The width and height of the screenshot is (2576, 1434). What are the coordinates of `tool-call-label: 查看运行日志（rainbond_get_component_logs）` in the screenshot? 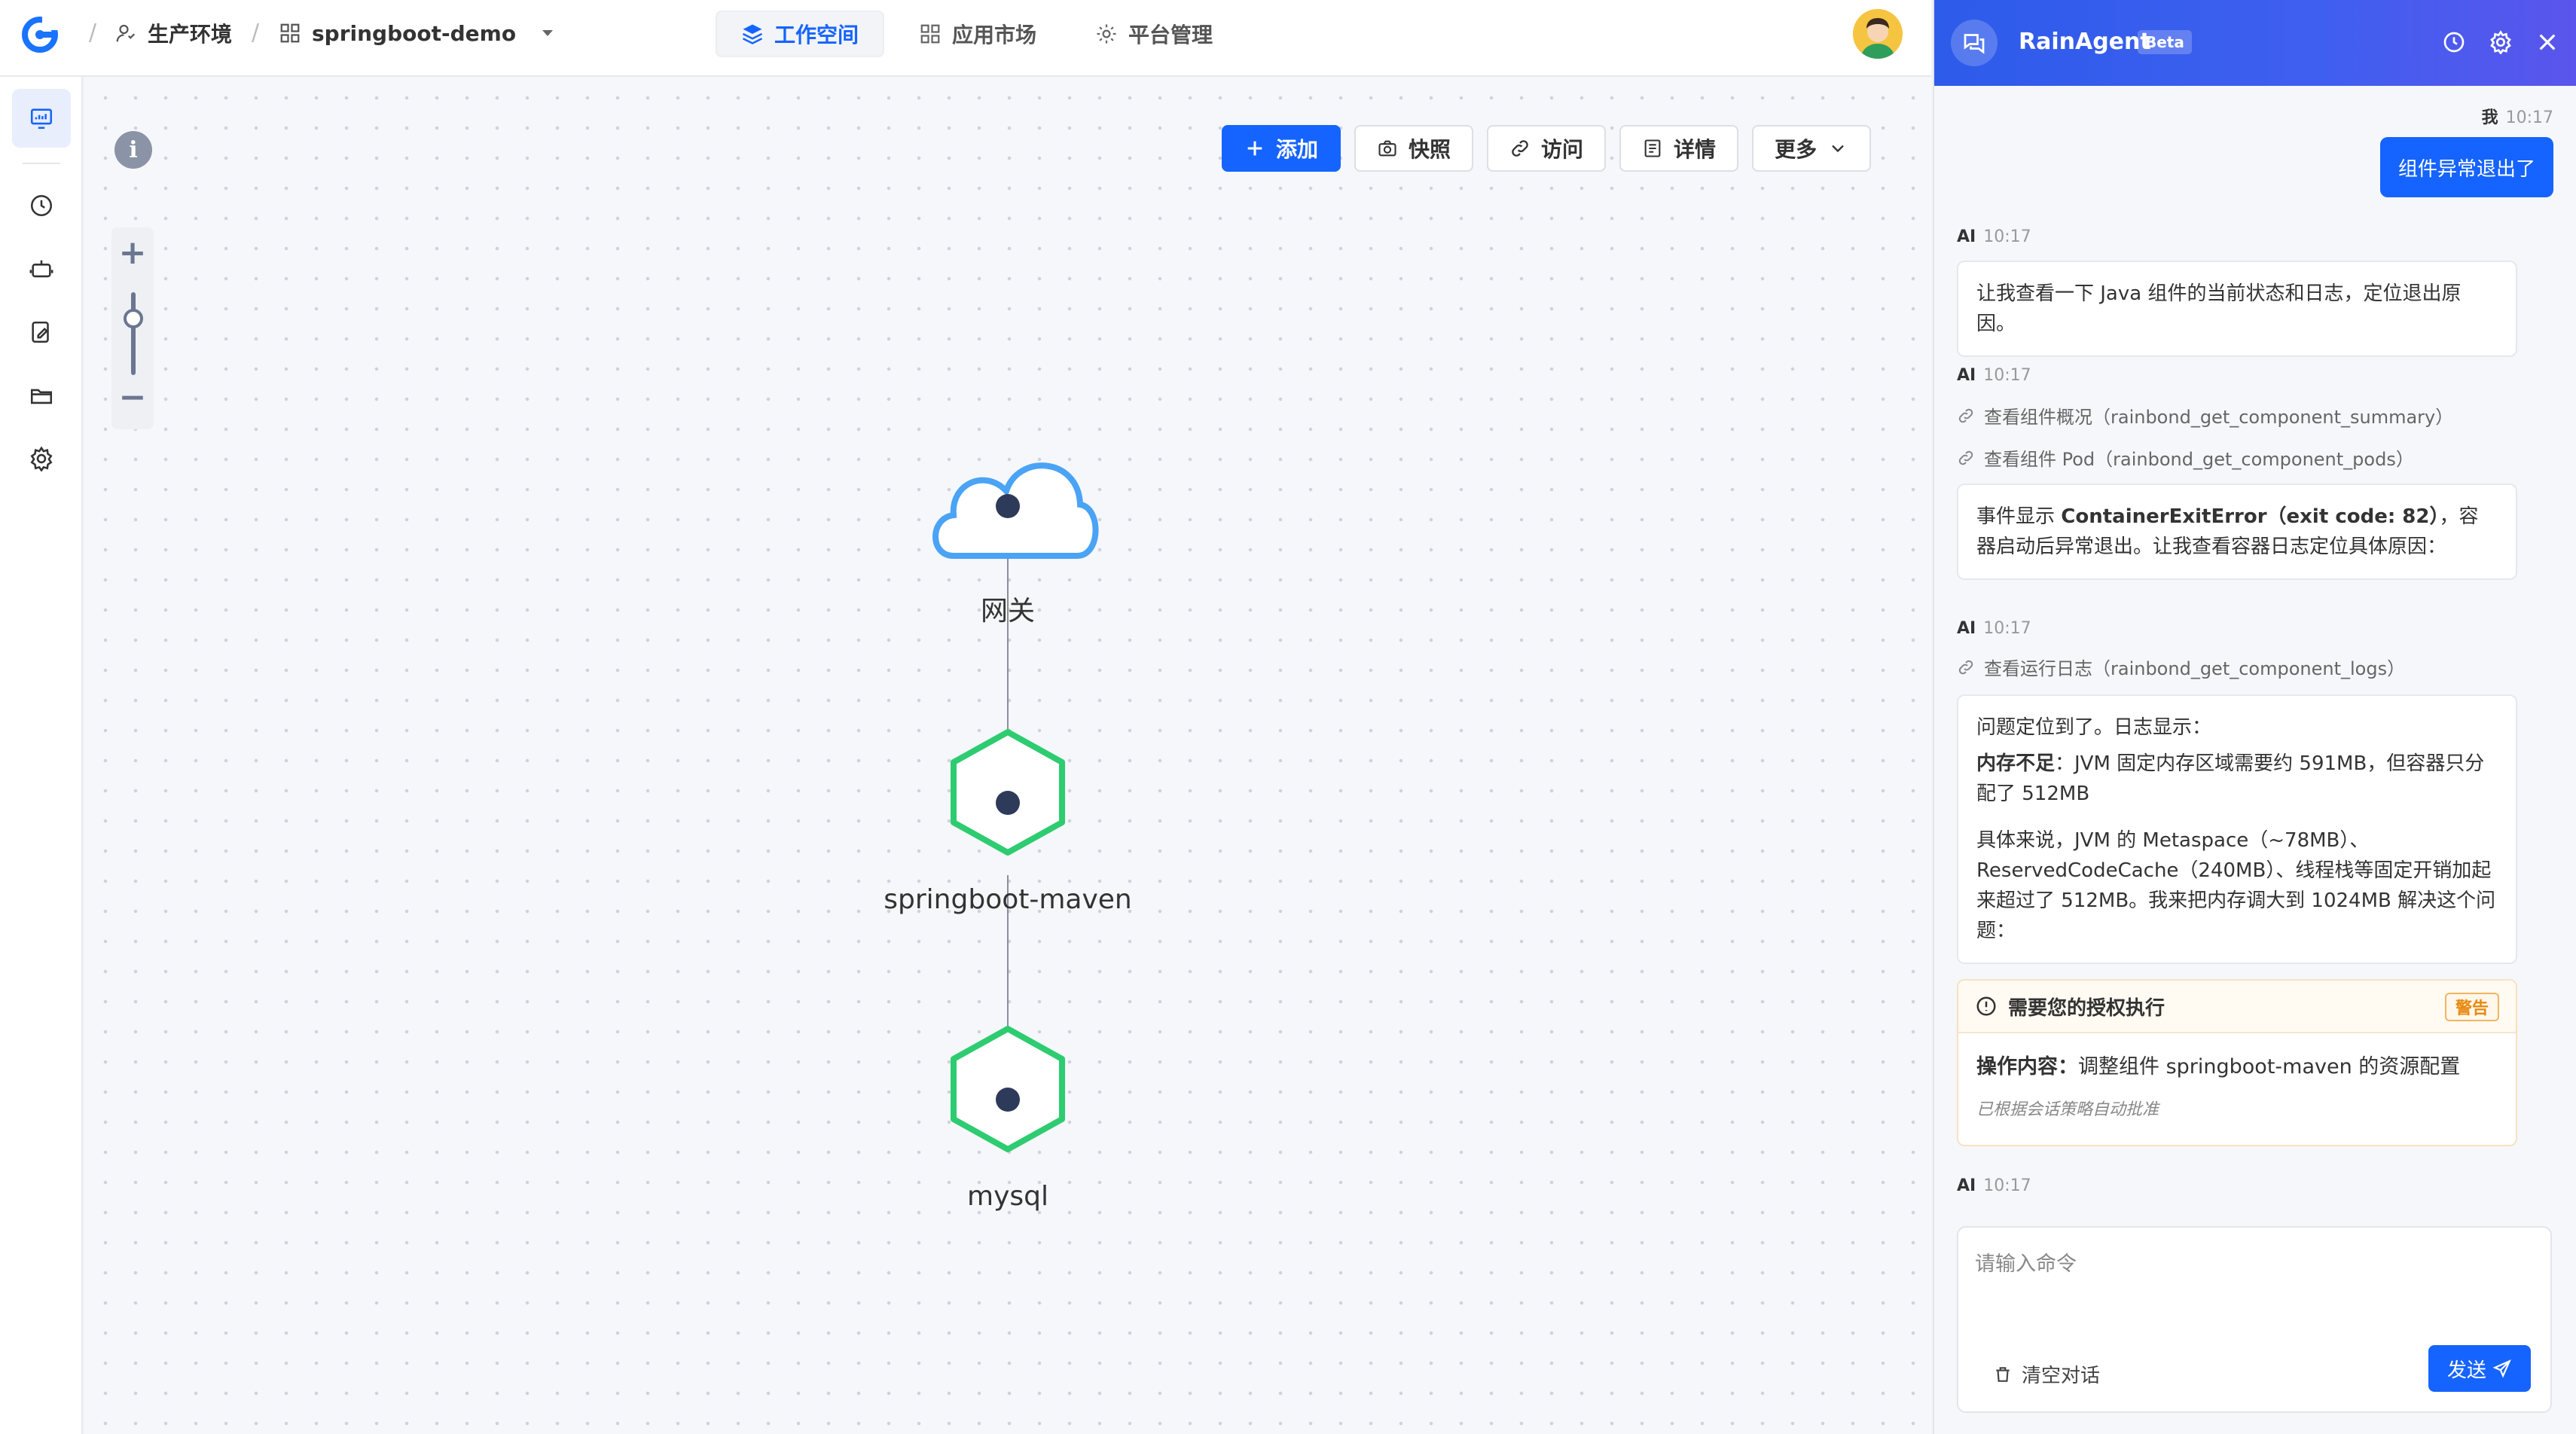 It's located at (2195, 668).